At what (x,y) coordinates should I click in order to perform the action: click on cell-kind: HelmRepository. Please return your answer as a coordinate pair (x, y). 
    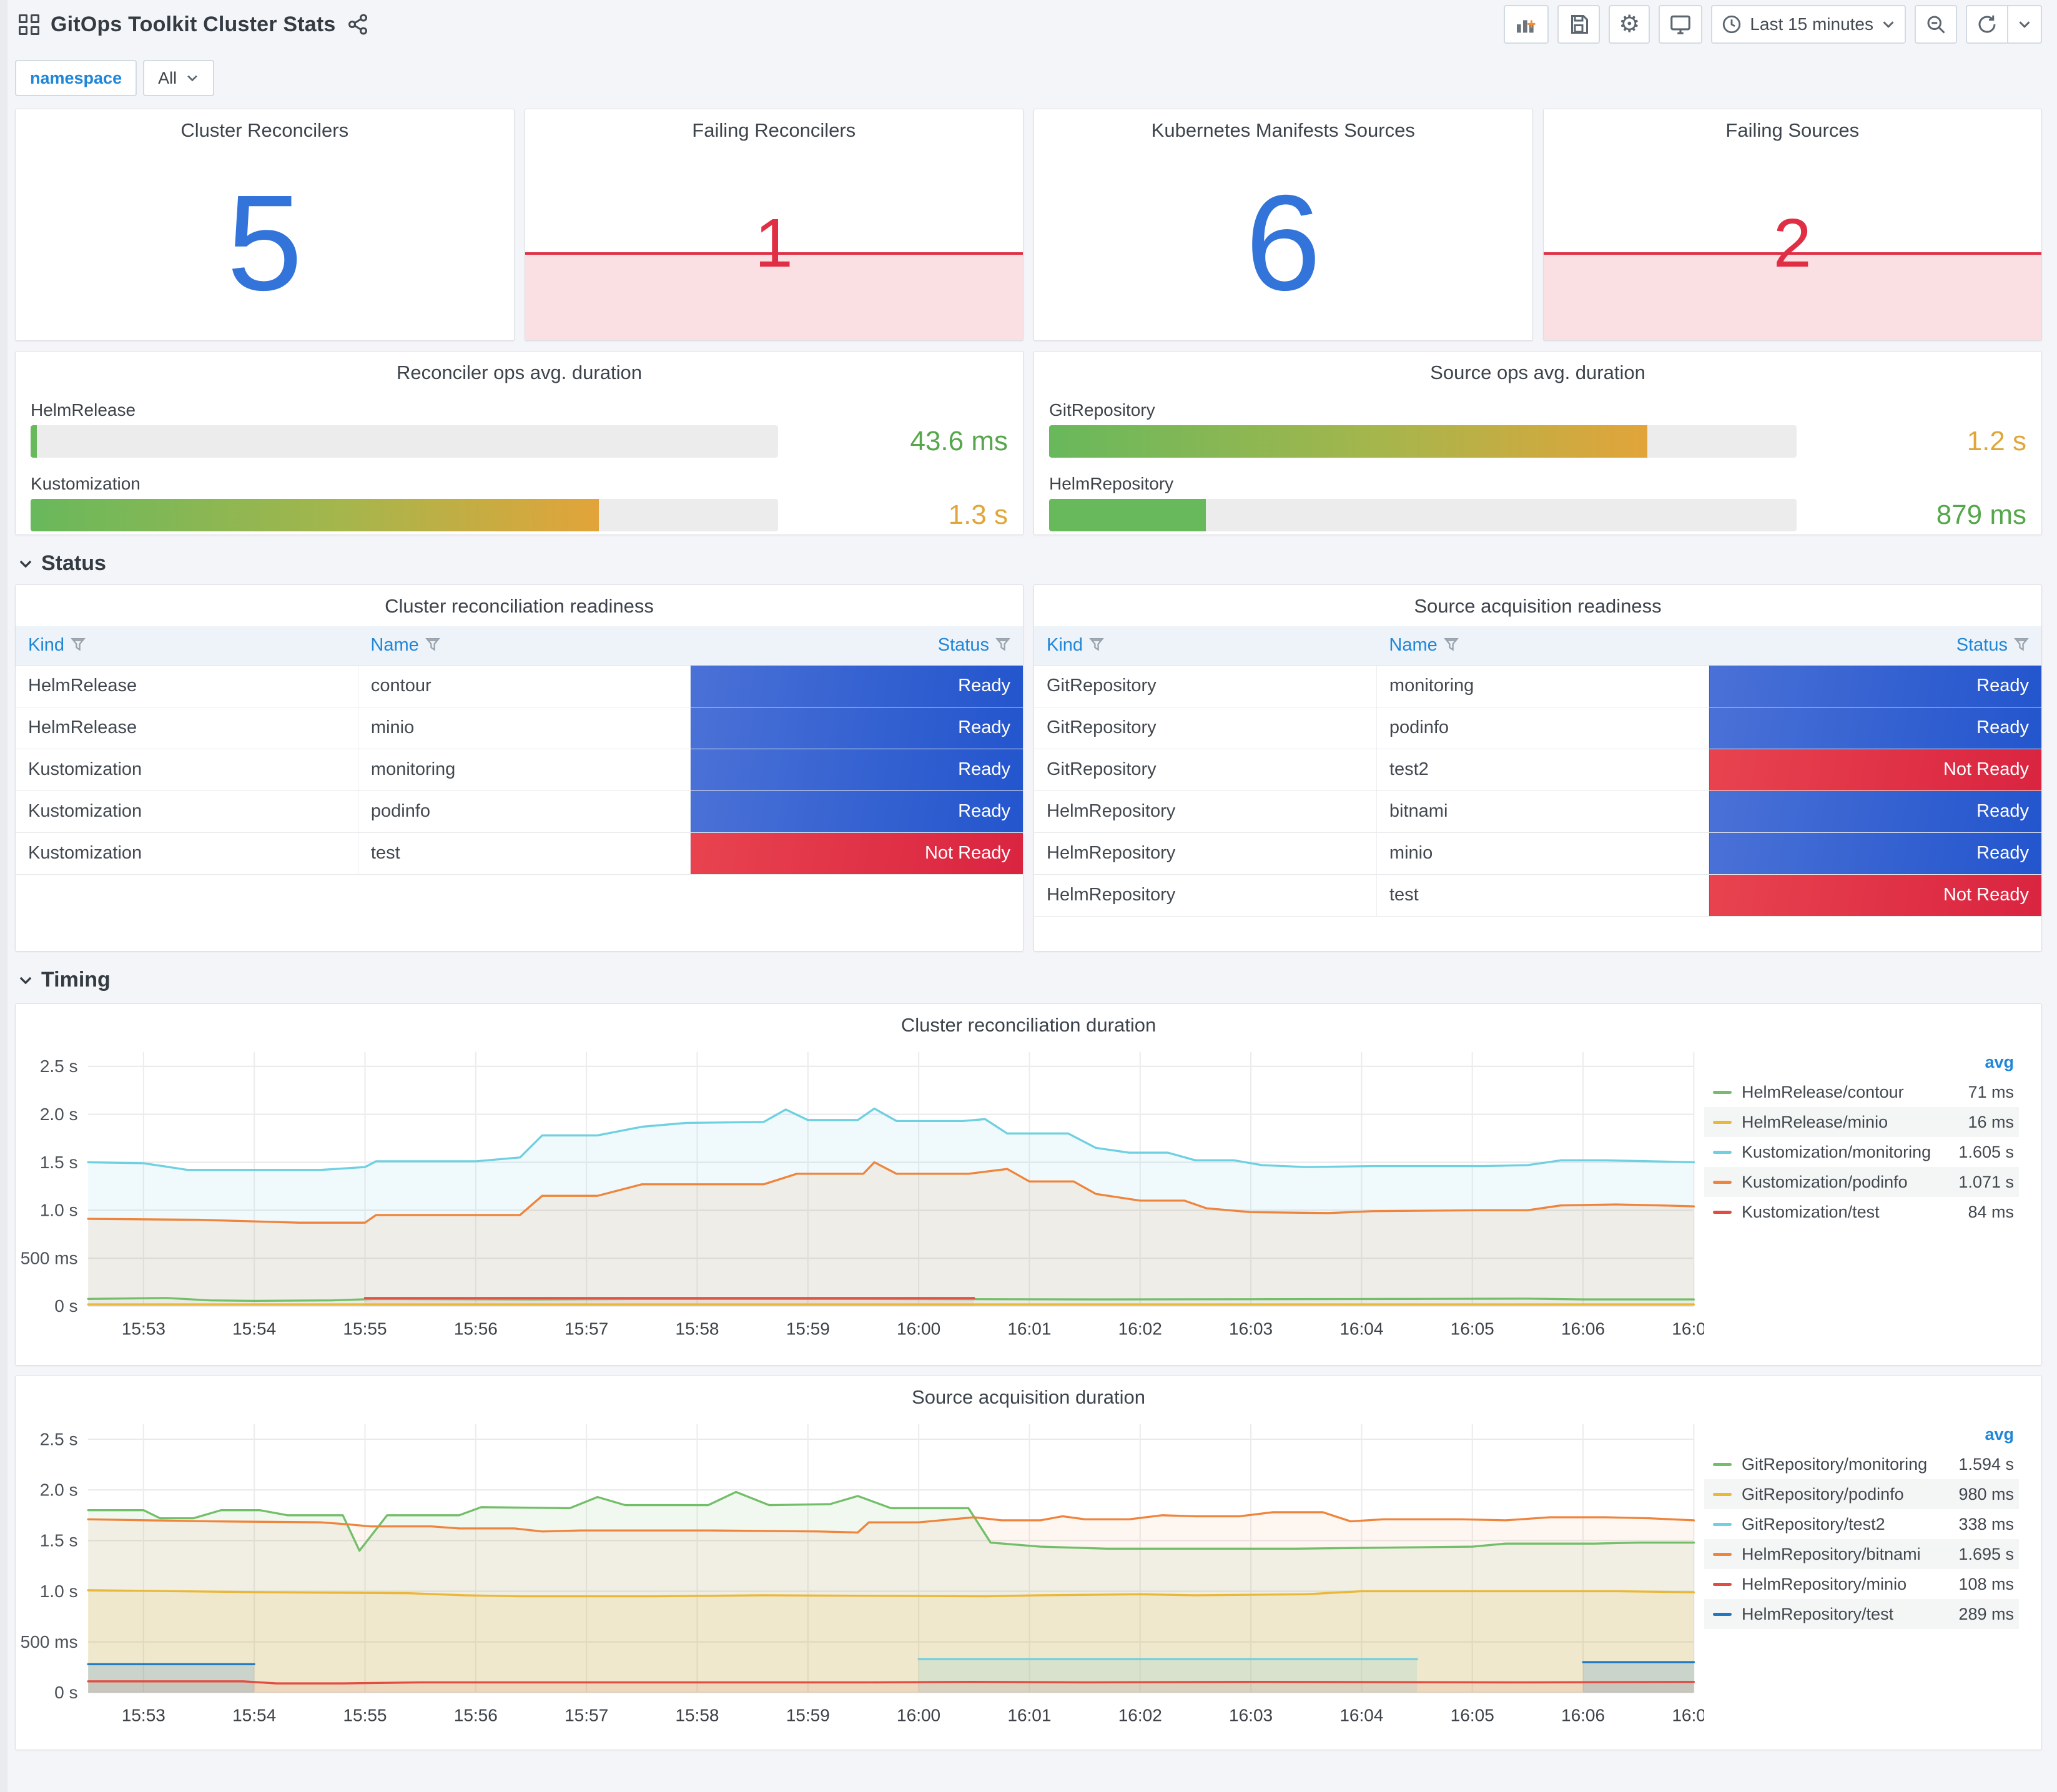
    Looking at the image, I should click on (1206, 895).